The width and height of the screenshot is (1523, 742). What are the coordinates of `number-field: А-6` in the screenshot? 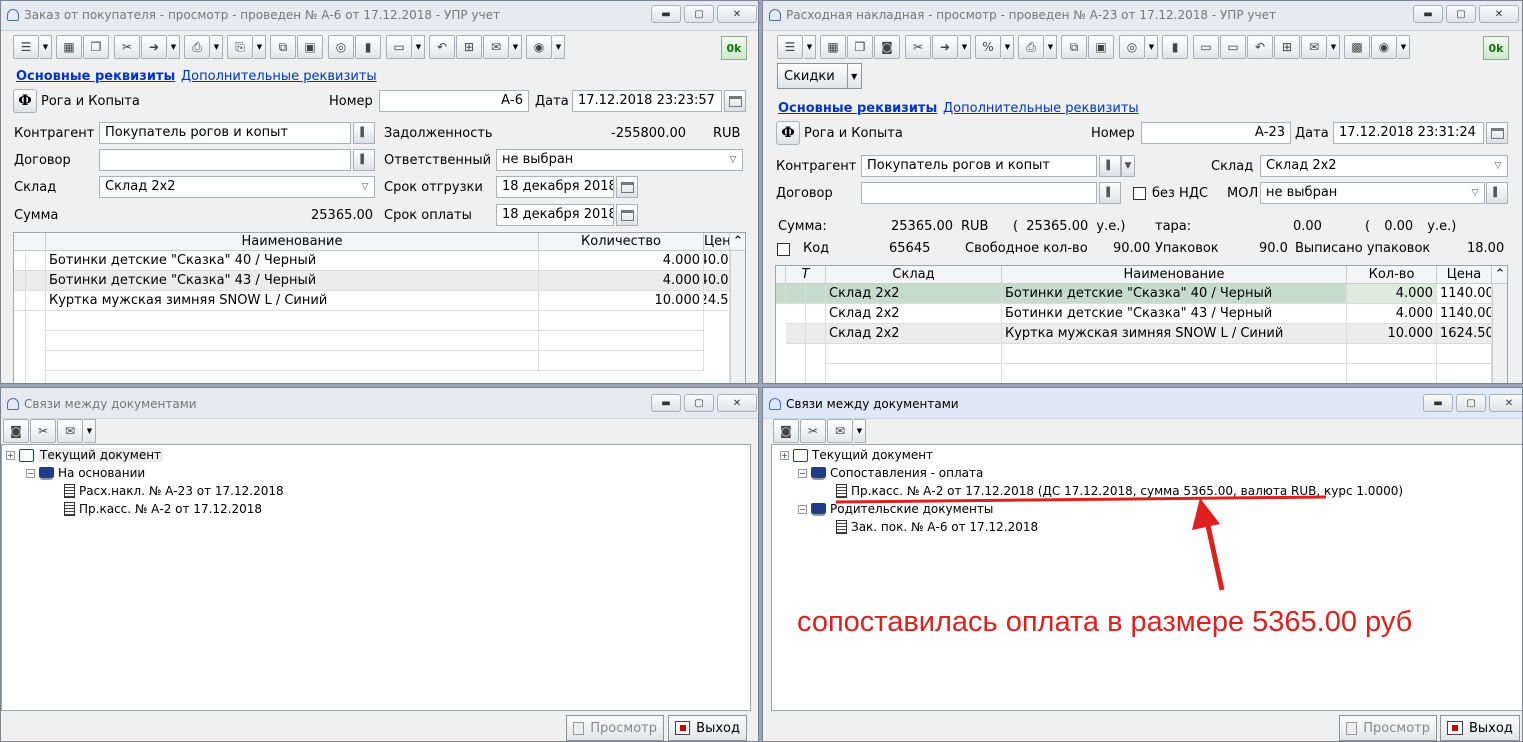 It's located at (454, 101).